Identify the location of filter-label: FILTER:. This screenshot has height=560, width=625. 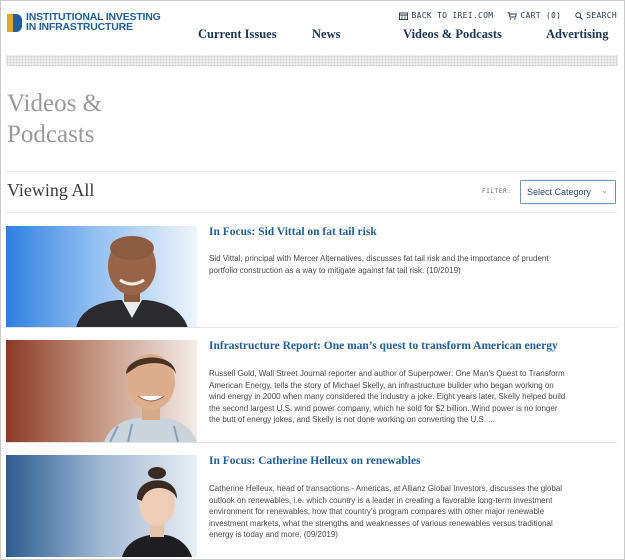
(497, 191).